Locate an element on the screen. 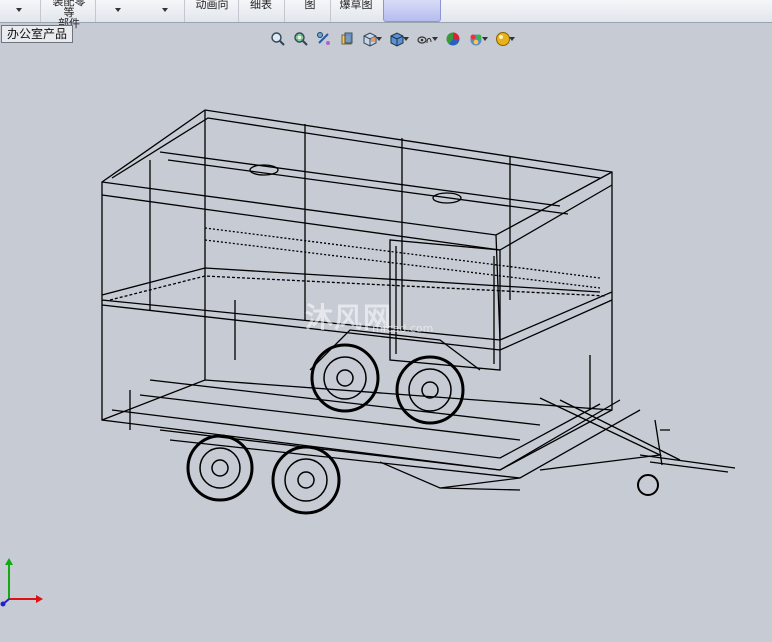  view-orientation-icon is located at coordinates (372, 39).